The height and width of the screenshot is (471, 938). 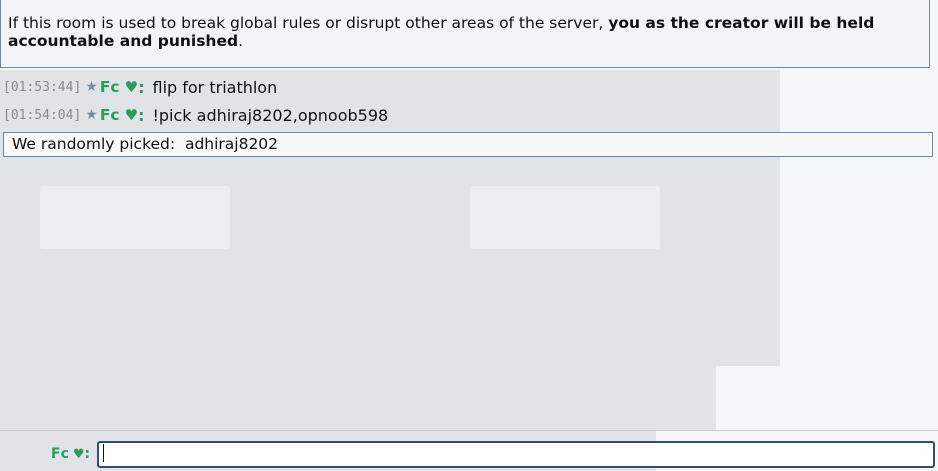 What do you see at coordinates (270, 115) in the screenshot?
I see `message-text: !pick adhiraj8202,opnoob598` at bounding box center [270, 115].